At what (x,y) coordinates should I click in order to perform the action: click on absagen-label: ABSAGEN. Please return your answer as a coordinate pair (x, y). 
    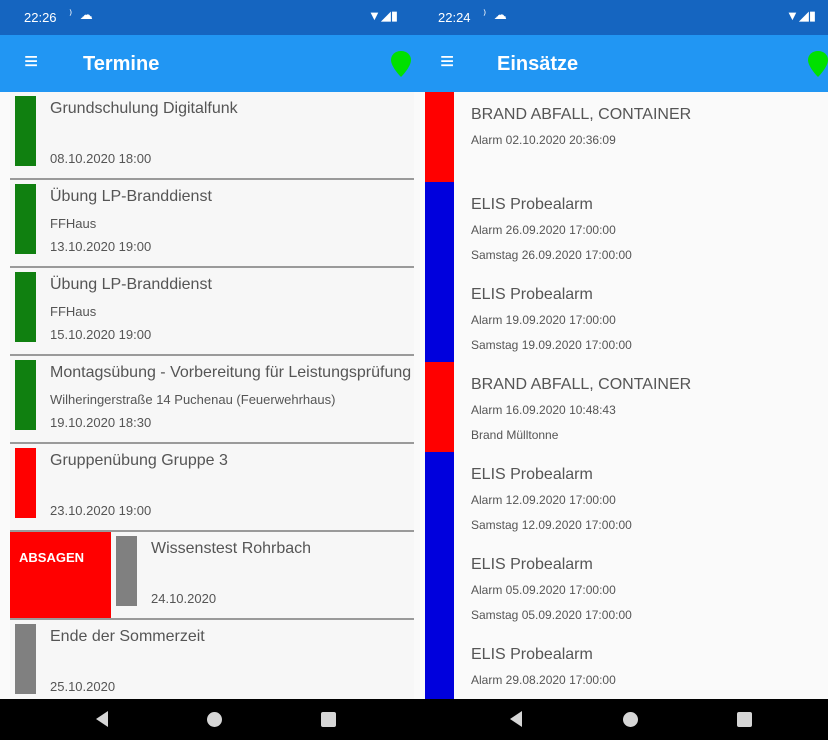
    Looking at the image, I should click on (52, 557).